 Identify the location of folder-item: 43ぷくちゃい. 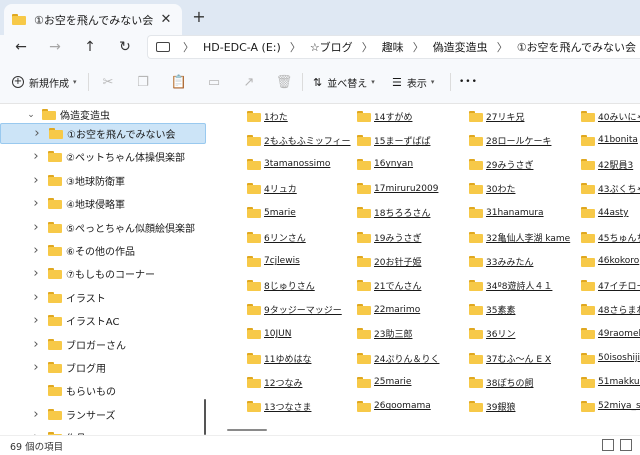
(610, 189).